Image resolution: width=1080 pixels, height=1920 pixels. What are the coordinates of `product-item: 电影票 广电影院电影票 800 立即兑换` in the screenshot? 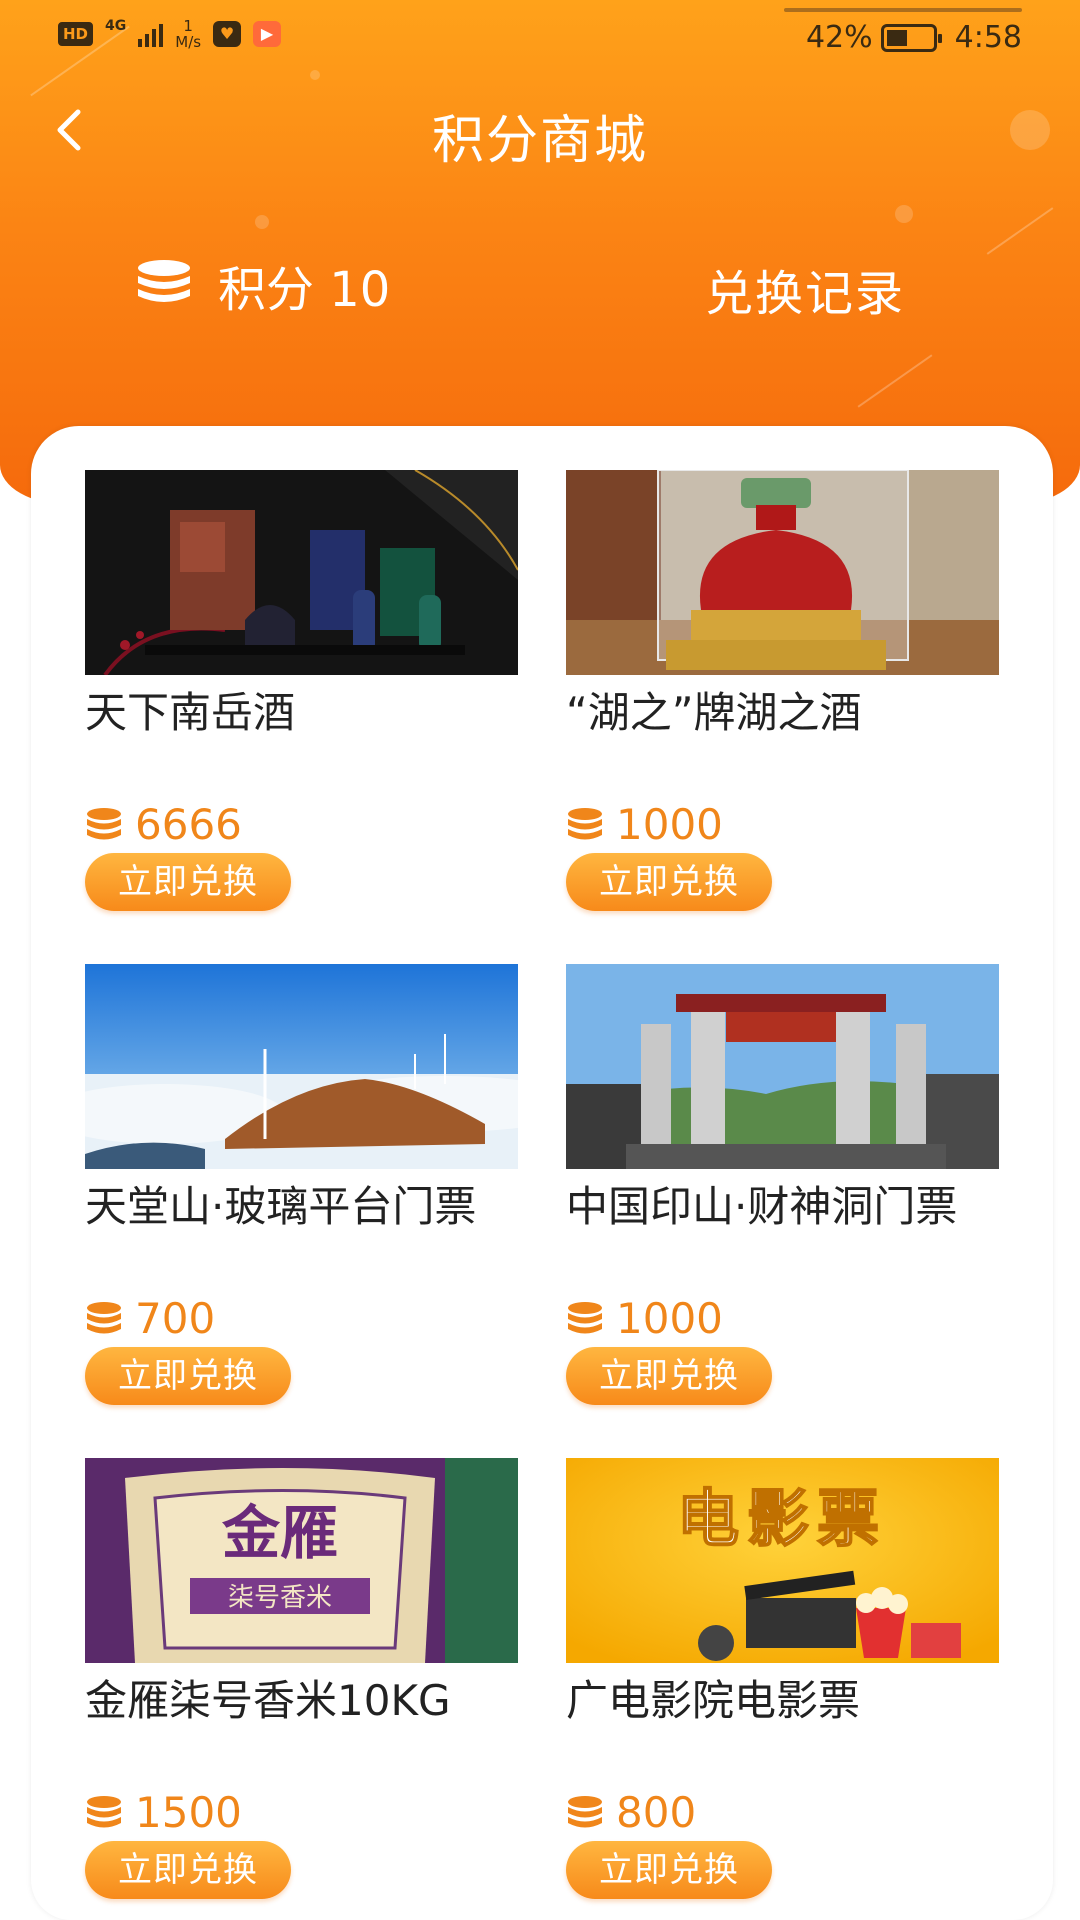 It's located at (782, 1689).